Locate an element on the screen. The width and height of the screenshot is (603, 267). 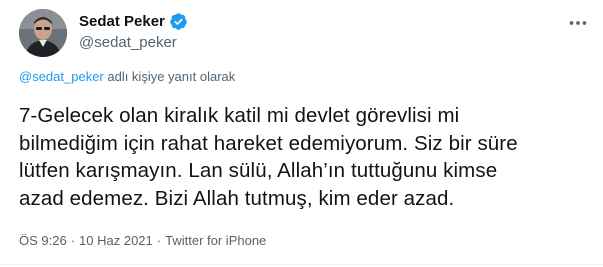
more-horizontal-icon is located at coordinates (578, 23).